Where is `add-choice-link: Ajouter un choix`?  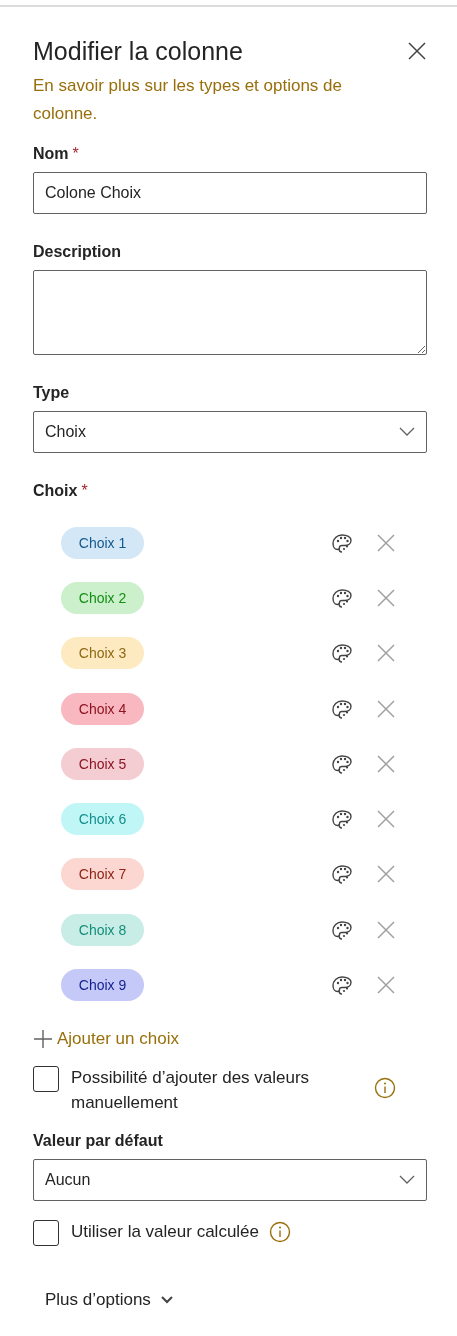 add-choice-link: Ajouter un choix is located at coordinates (106, 1038).